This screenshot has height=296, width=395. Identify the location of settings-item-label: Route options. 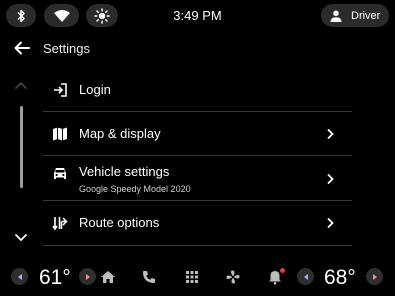
(119, 222).